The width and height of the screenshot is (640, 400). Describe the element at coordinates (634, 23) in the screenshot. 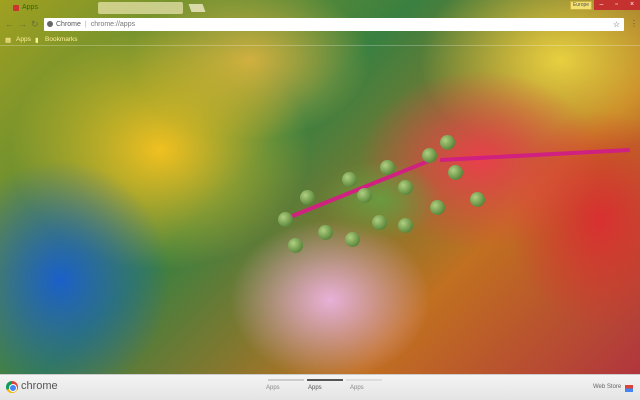

I see `menu-icon: ⋮` at that location.